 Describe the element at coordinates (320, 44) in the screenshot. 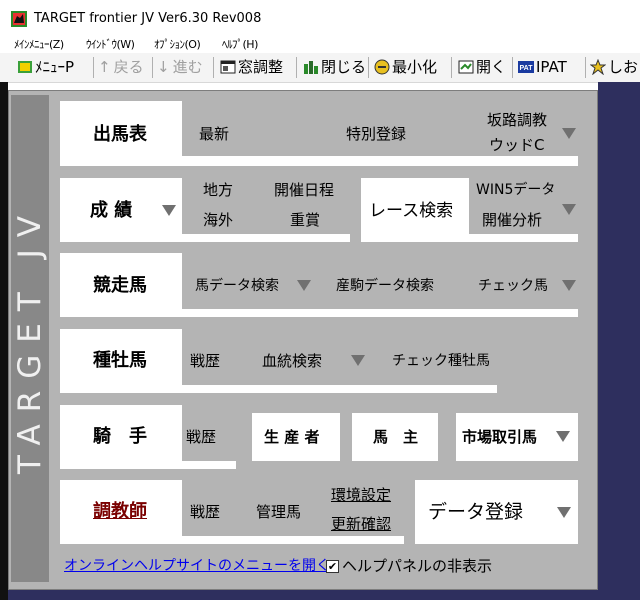

I see `menu-bar: ﾒｲﾝﾒﾆｭｰ(Z) ｳｲﾝﾄﾞｳ(W) ｵﾌﾟｼｮﾝ(O) ﾍﾙﾌﾟ(H)` at that location.